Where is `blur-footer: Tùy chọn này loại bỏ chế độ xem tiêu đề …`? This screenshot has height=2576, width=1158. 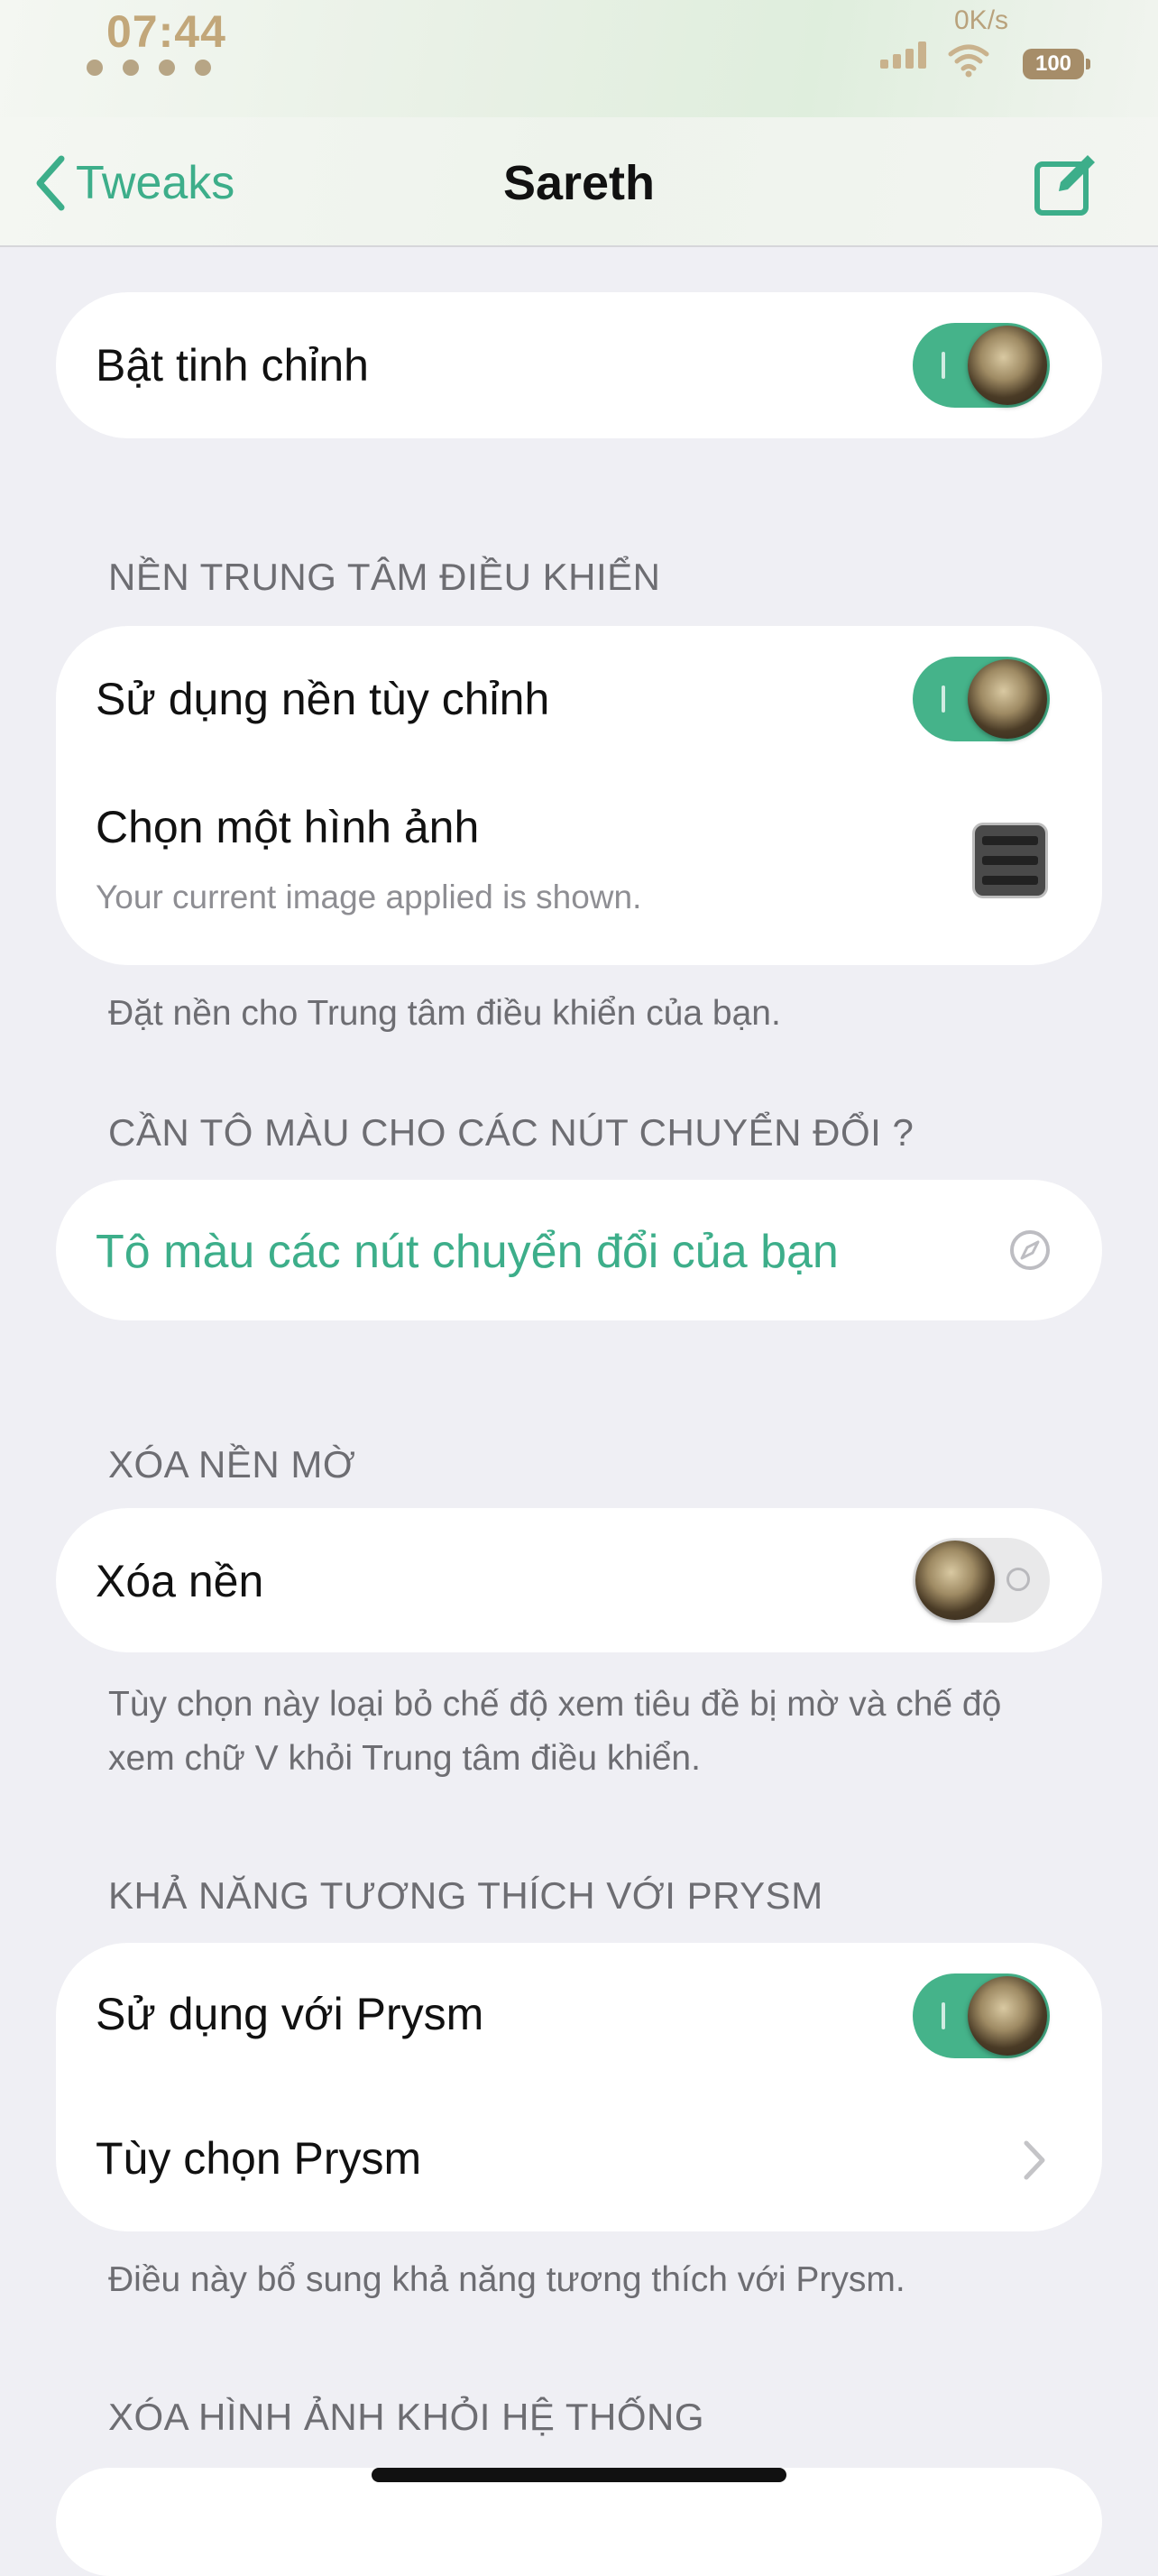 blur-footer: Tùy chọn này loại bỏ chế độ xem tiêu đề … is located at coordinates (555, 1731).